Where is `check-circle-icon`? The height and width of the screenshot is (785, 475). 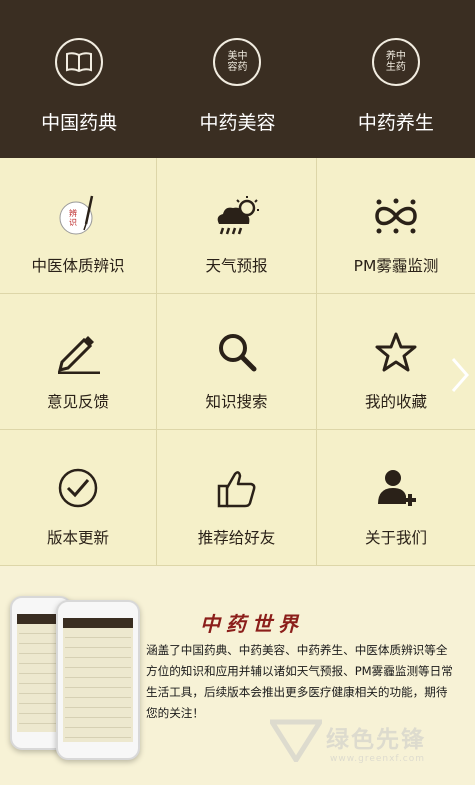 check-circle-icon is located at coordinates (78, 488).